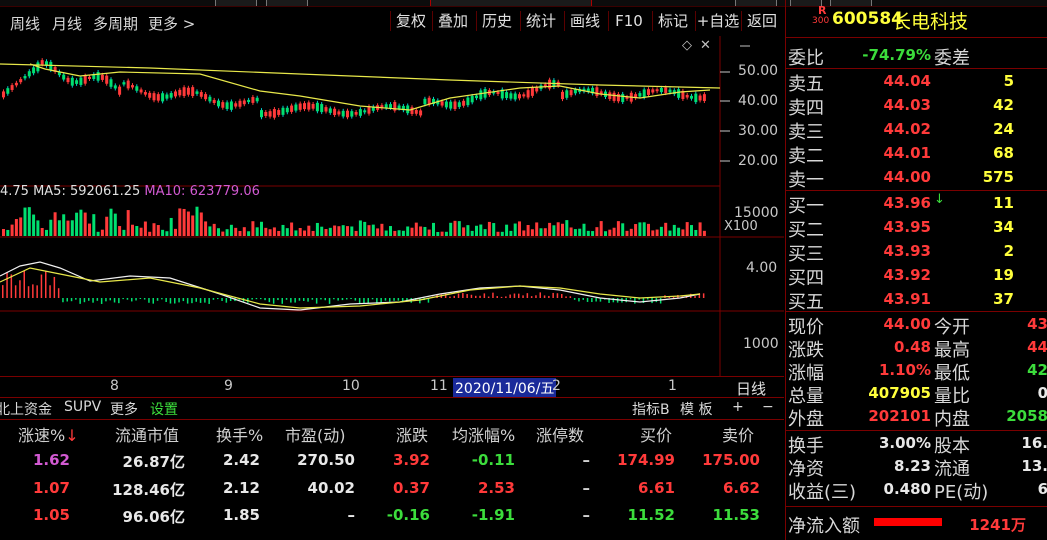 This screenshot has height=540, width=1047. Describe the element at coordinates (893, 177) in the screenshot. I see `sell-level-price: 44.00` at that location.